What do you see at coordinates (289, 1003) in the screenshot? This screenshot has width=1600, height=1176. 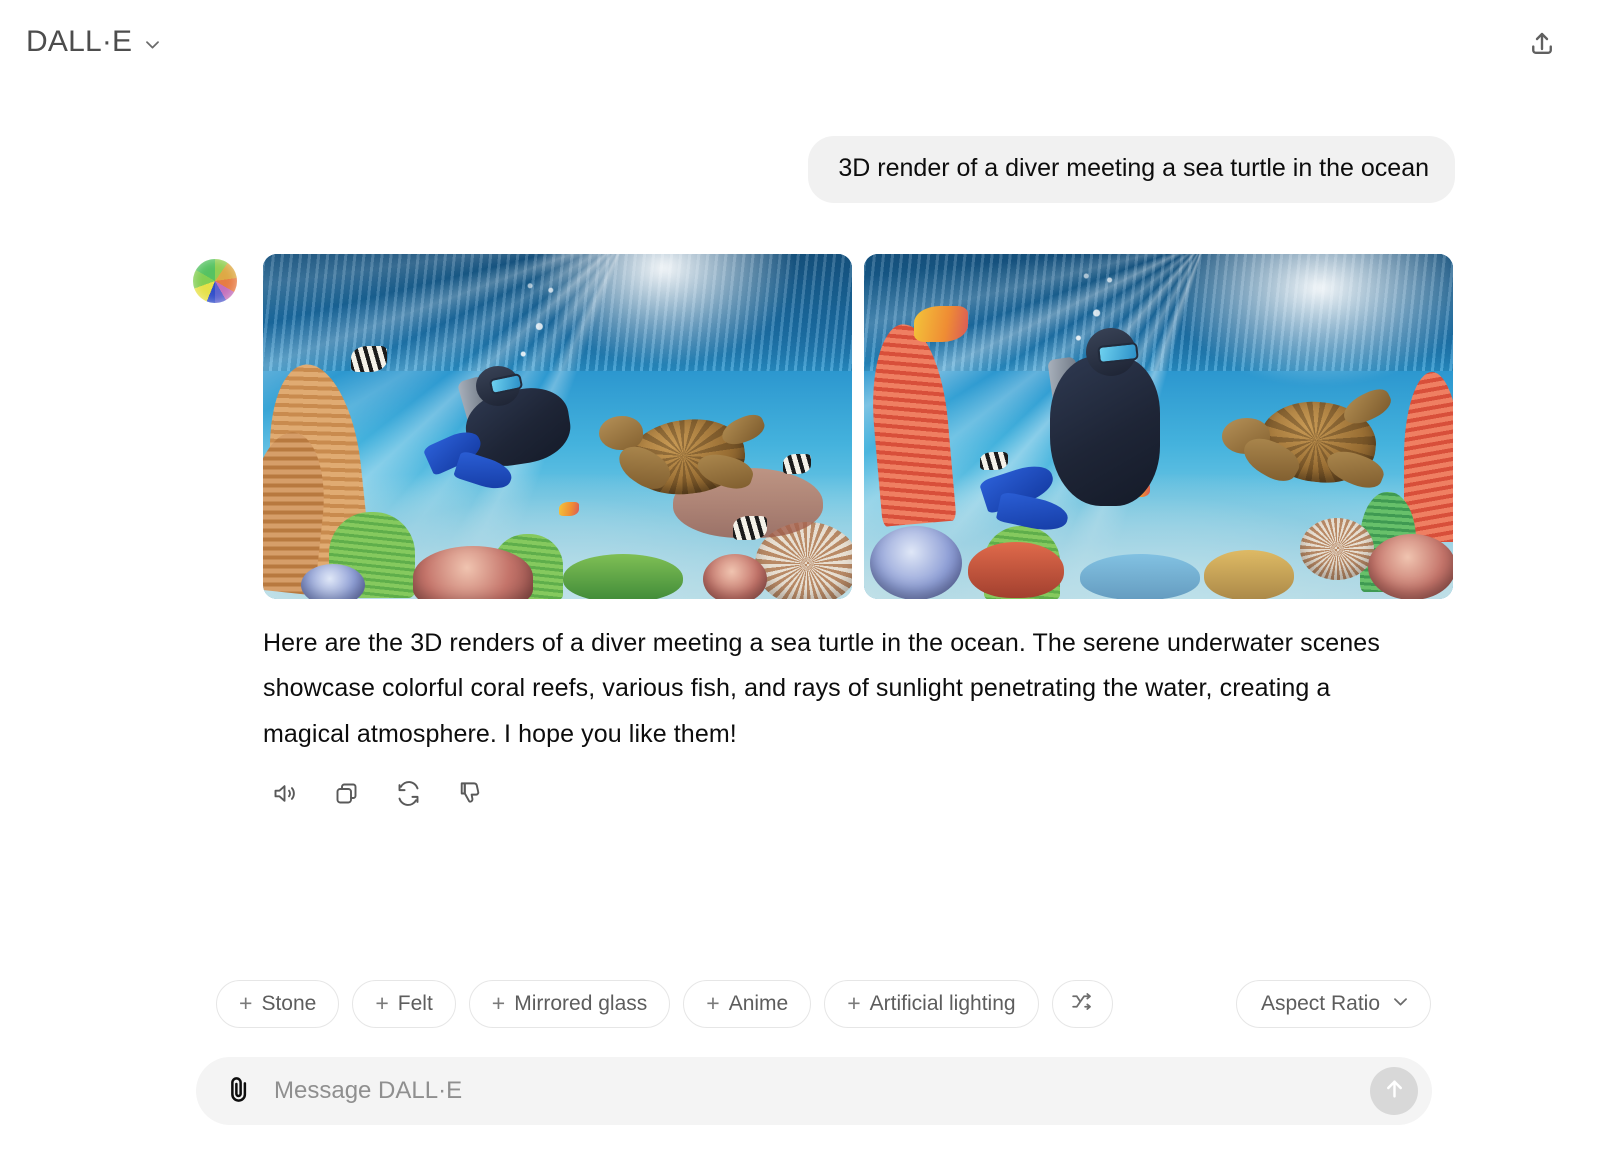 I see `suggestion-chip-label: Stone` at bounding box center [289, 1003].